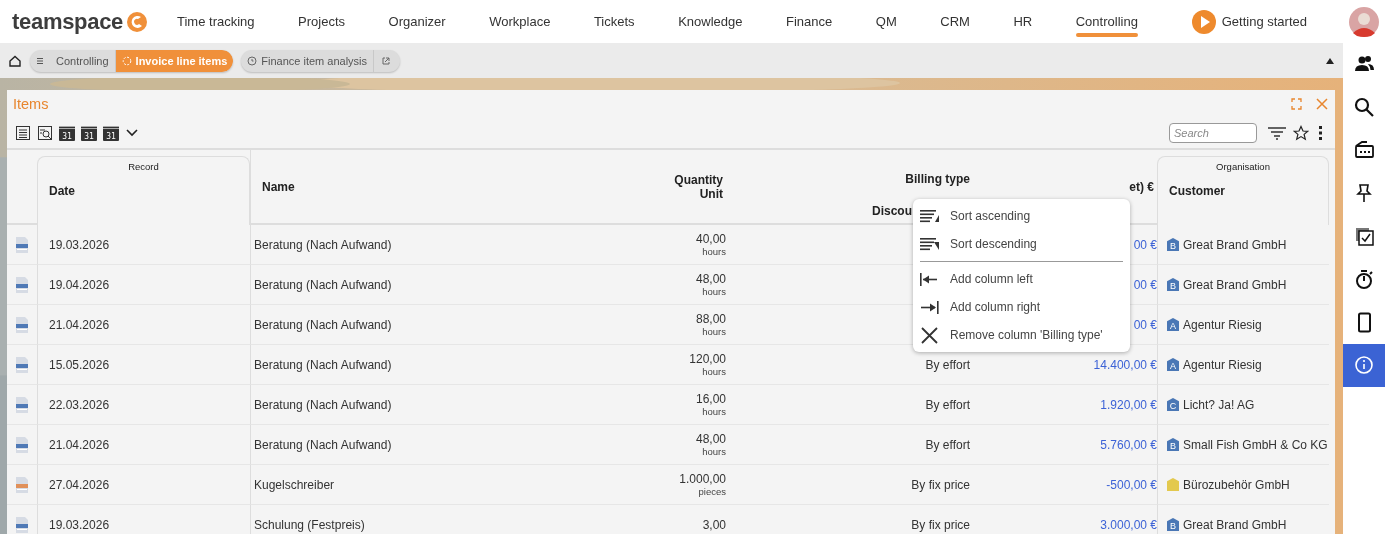 This screenshot has height=534, width=1385. What do you see at coordinates (1125, 364) in the screenshot?
I see `amount-link: 14.400,00 €` at bounding box center [1125, 364].